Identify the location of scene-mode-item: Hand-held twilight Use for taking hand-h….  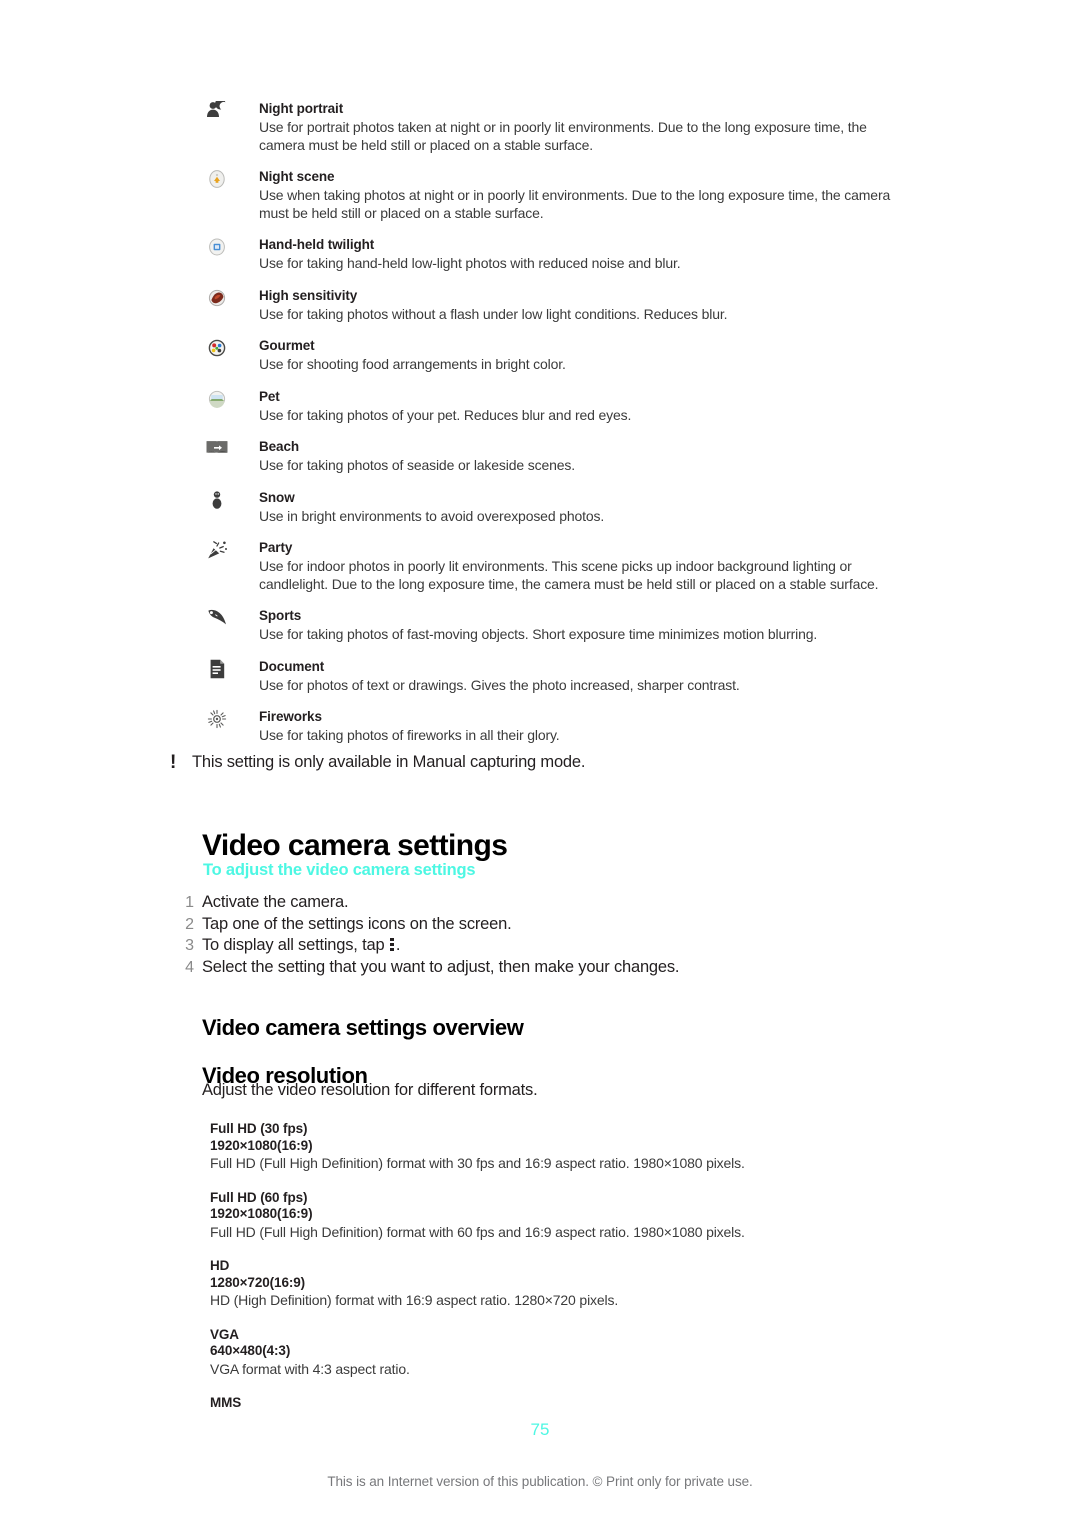
(540, 254).